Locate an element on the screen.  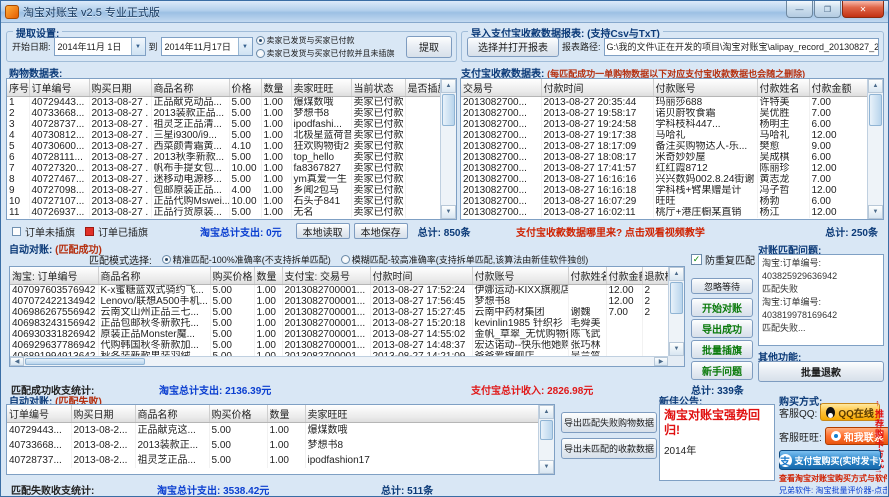
local-load-button: 本地读取 is located at coordinates (322, 231).